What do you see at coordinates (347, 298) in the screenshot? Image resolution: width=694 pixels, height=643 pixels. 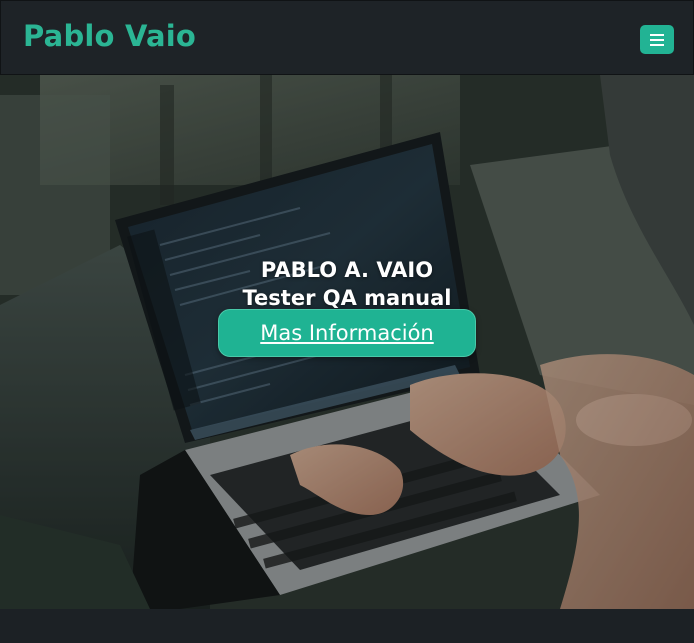 I see `hero-role: Tester QA manual` at bounding box center [347, 298].